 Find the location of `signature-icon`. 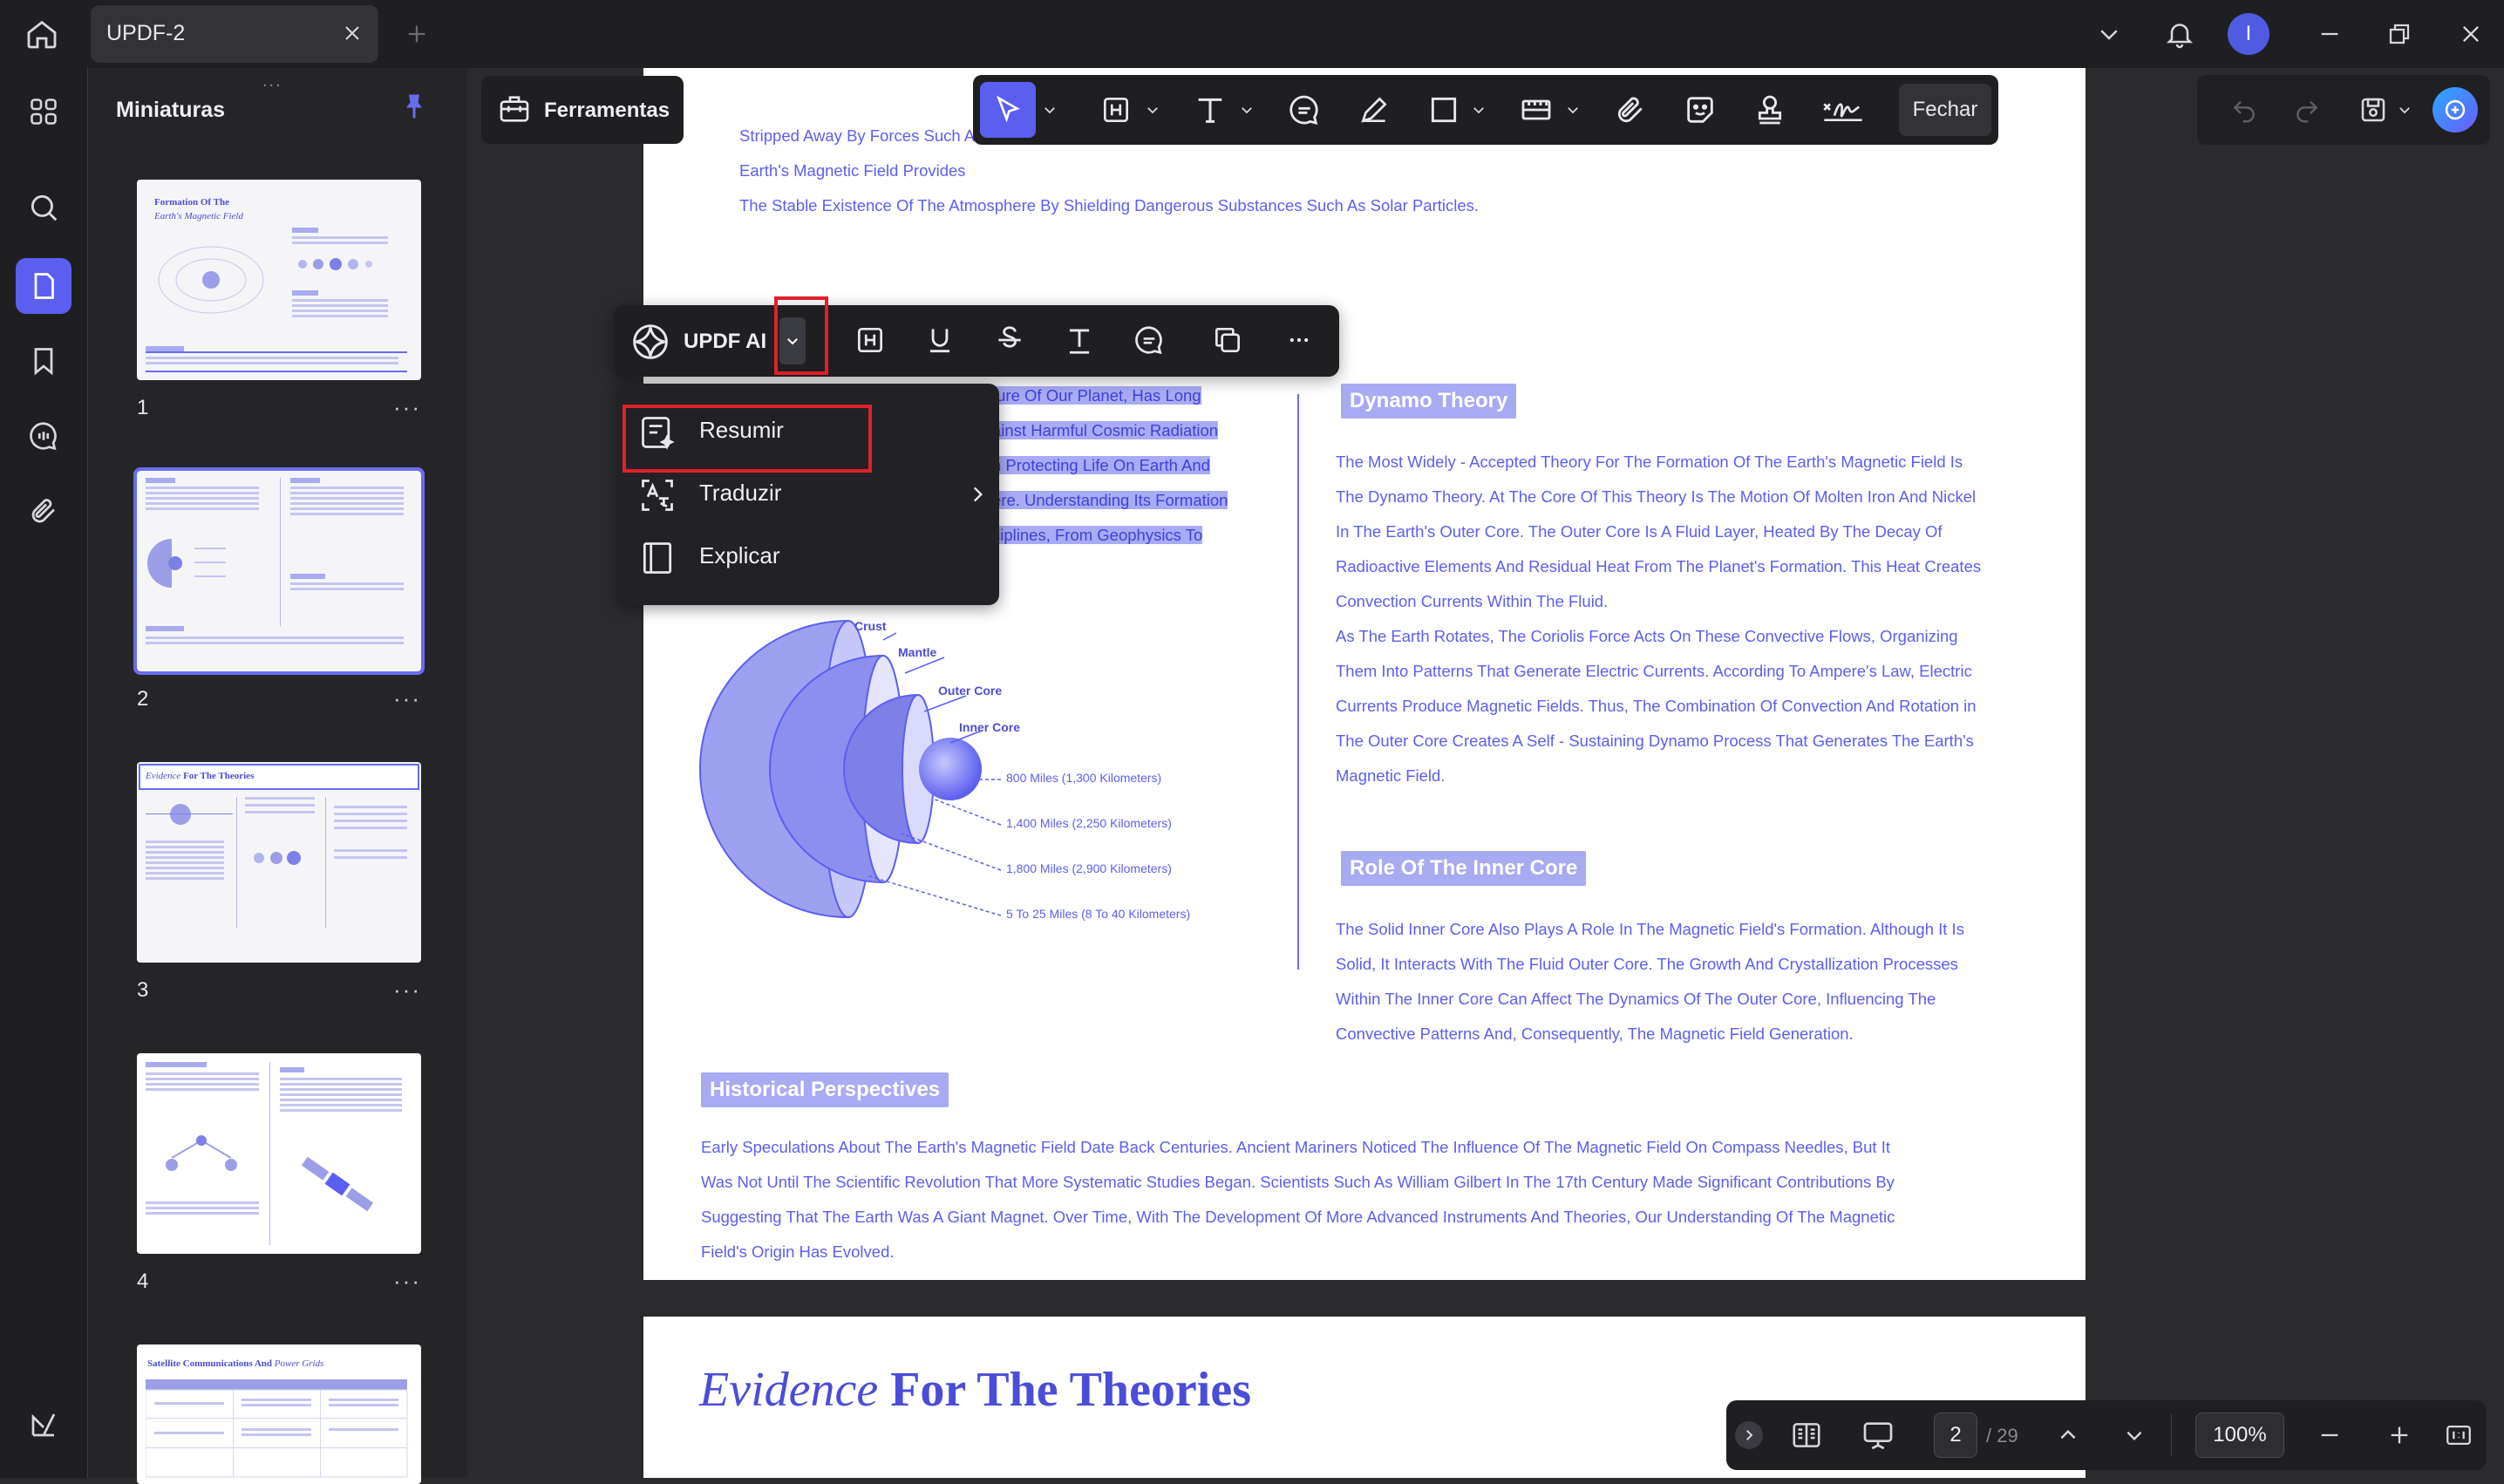

signature-icon is located at coordinates (1843, 110).